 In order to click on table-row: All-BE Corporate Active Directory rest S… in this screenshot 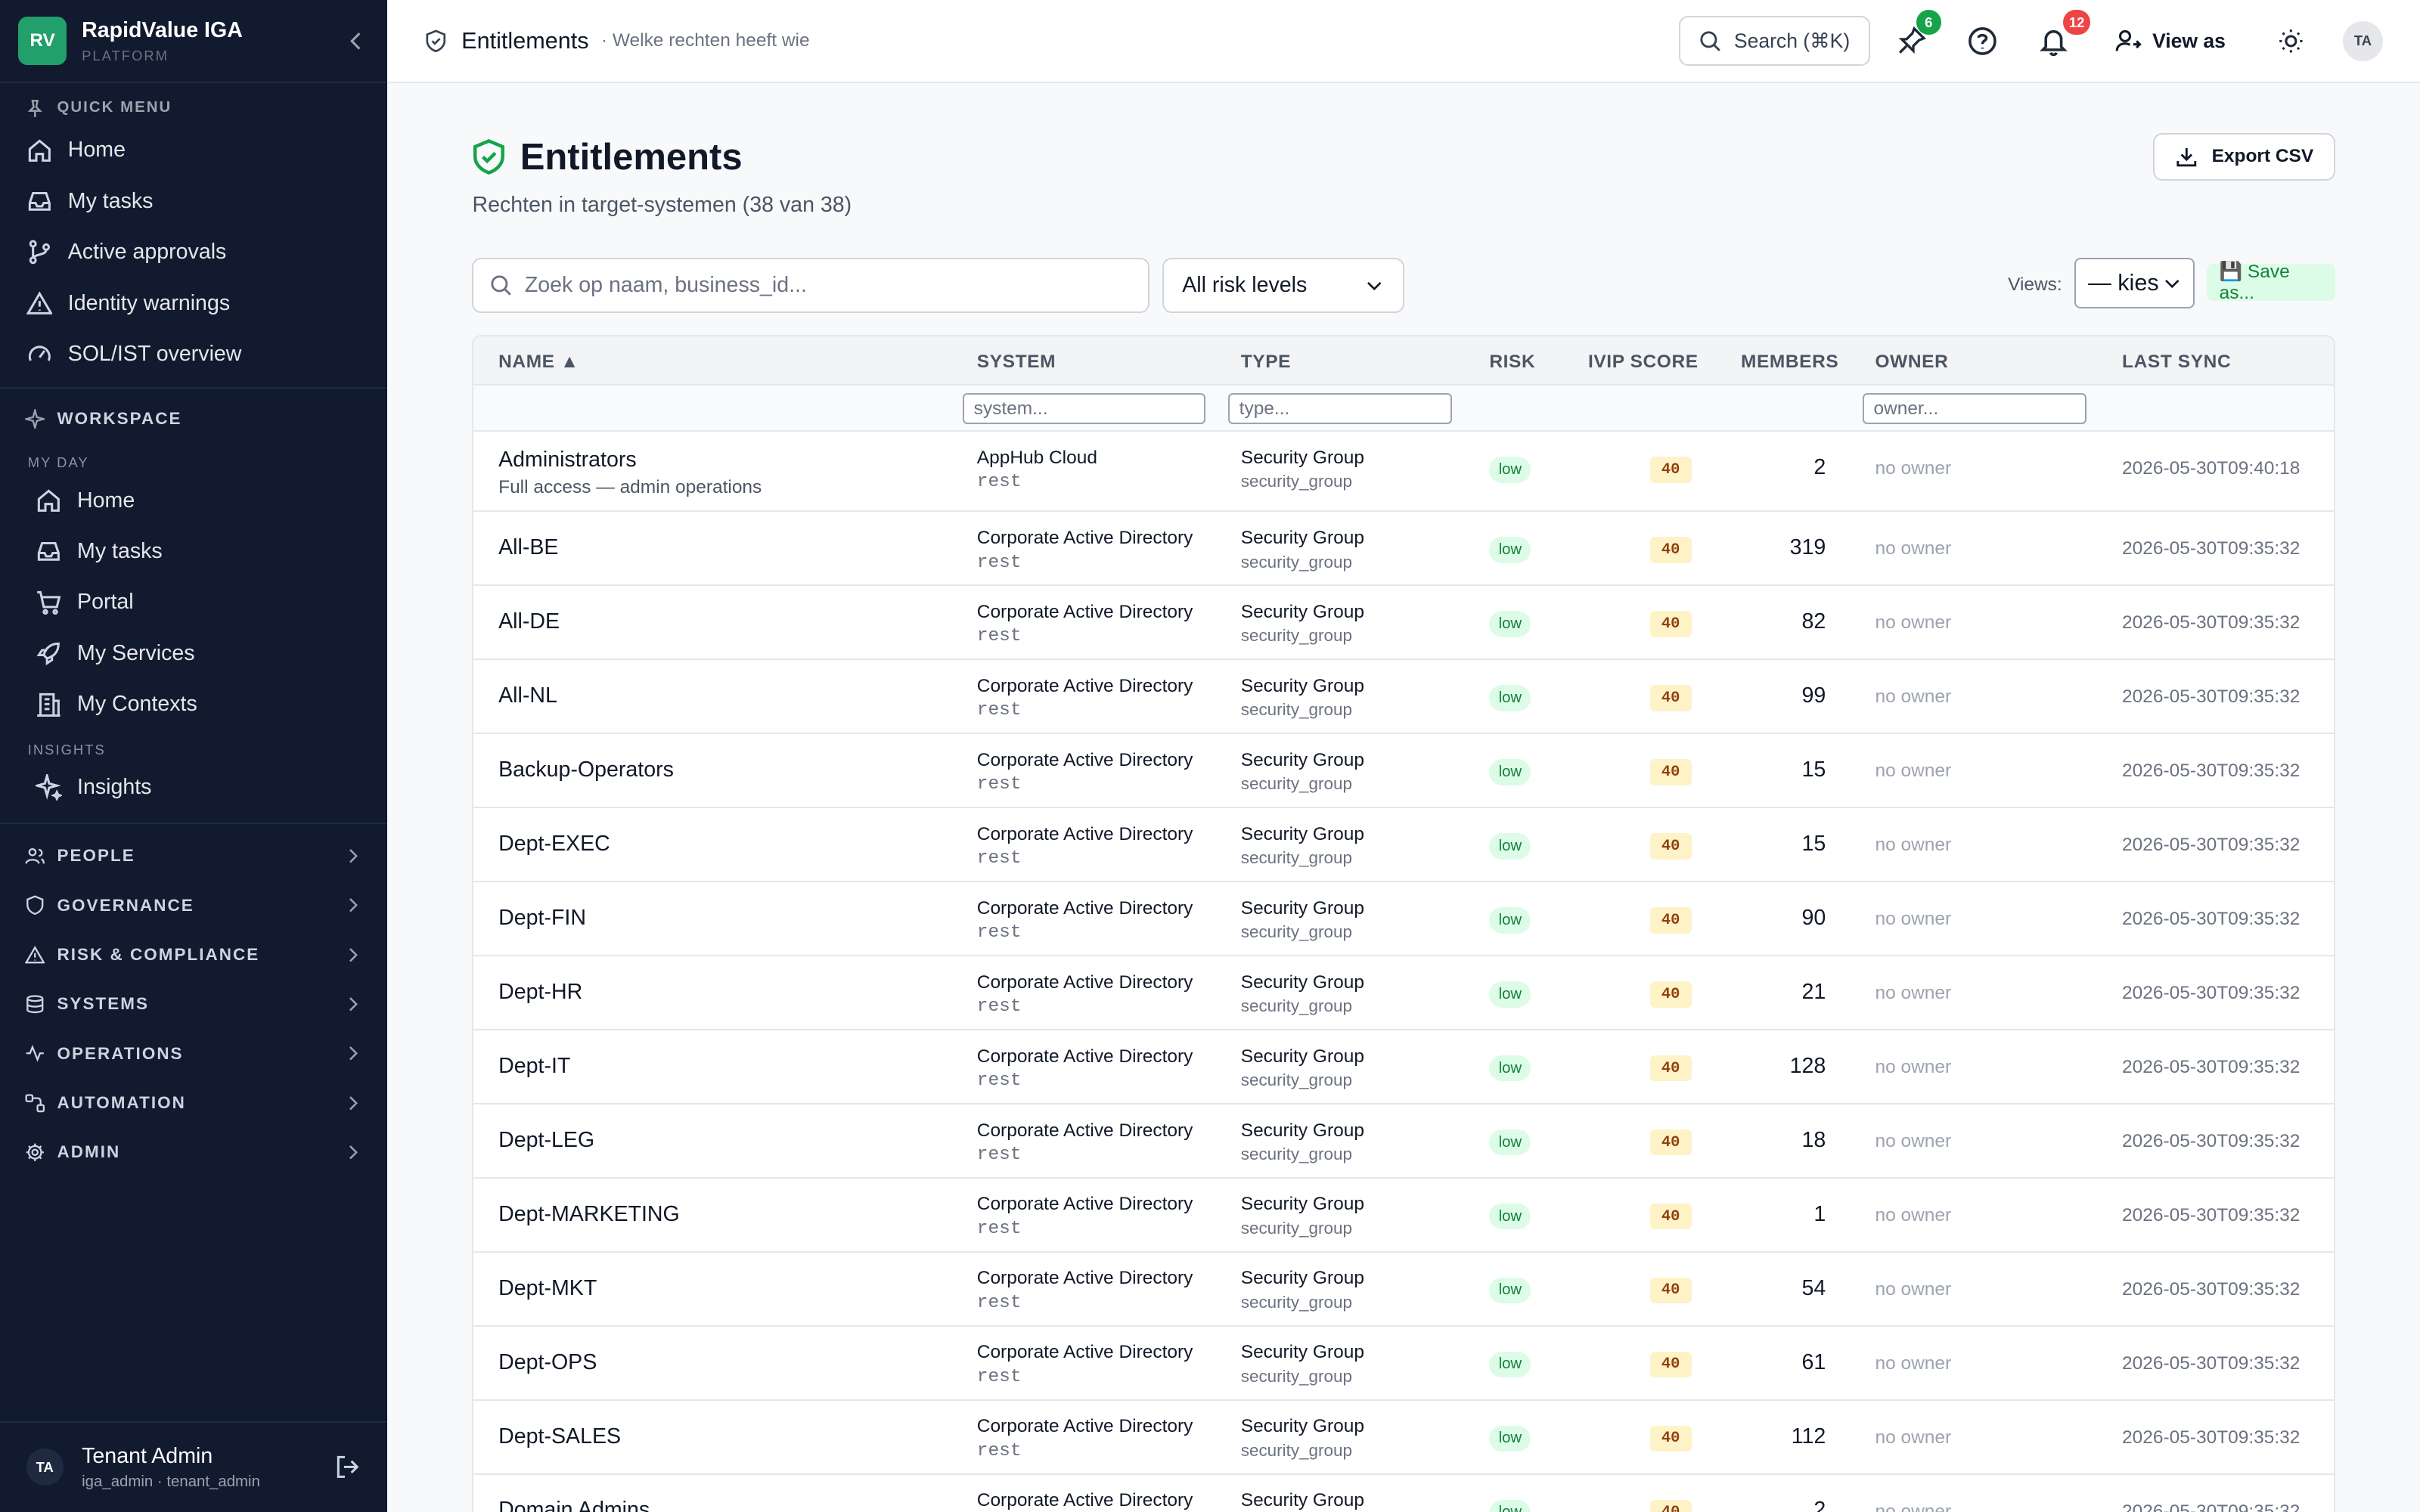, I will do `click(1403, 549)`.